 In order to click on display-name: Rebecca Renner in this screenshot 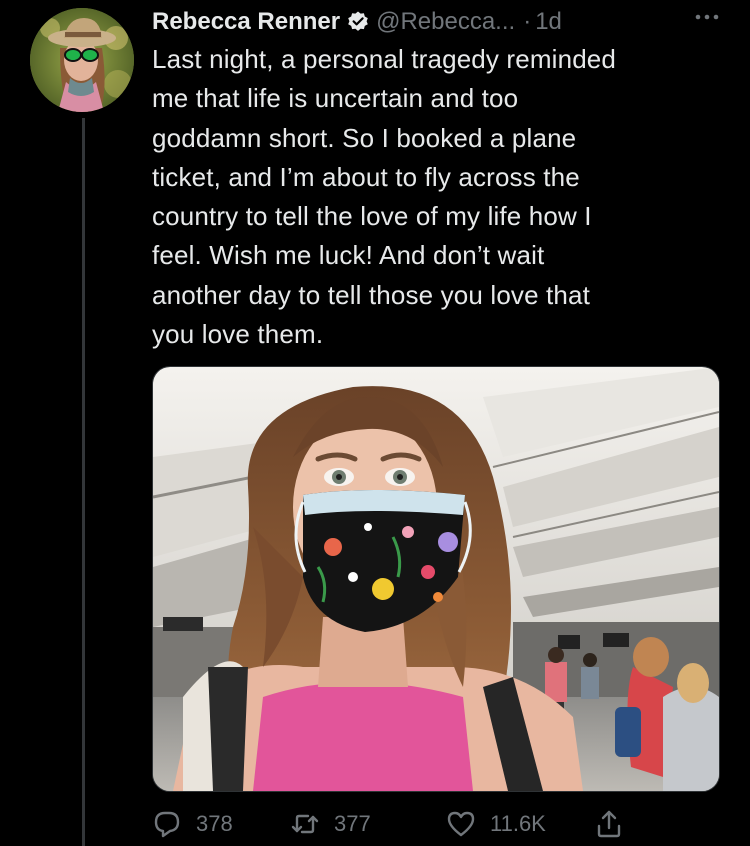, I will do `click(246, 22)`.